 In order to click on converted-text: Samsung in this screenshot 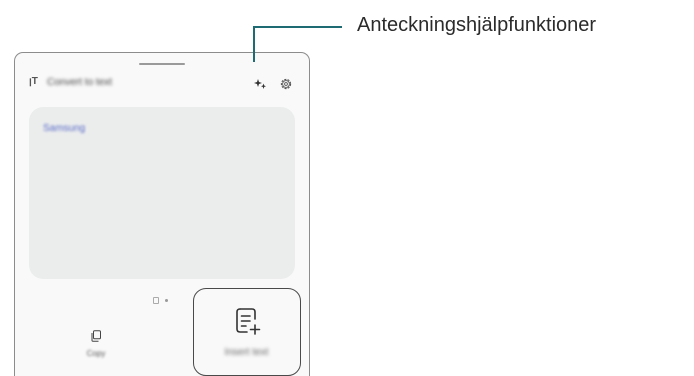, I will do `click(64, 128)`.